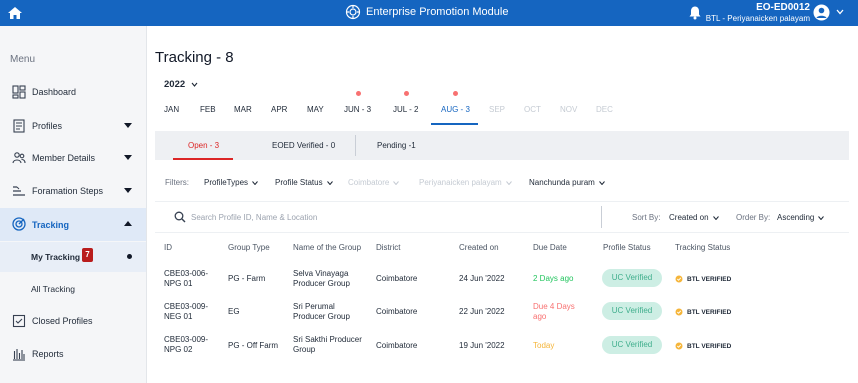 The height and width of the screenshot is (383, 858). What do you see at coordinates (73, 321) in the screenshot?
I see `sidebar-item-closed-profiles: Closed Profiles` at bounding box center [73, 321].